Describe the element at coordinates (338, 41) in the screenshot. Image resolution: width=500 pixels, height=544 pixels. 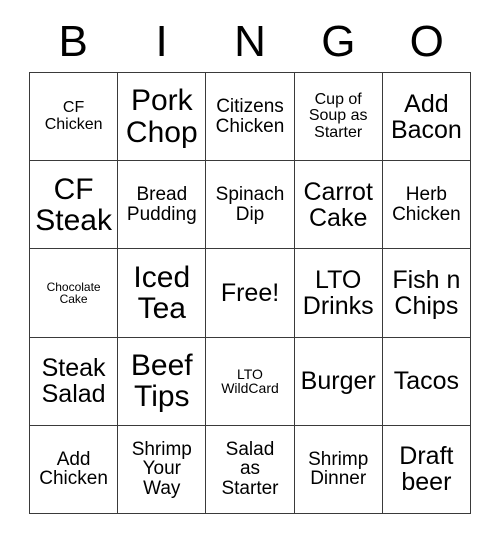
I see `header-letter-g: G` at that location.